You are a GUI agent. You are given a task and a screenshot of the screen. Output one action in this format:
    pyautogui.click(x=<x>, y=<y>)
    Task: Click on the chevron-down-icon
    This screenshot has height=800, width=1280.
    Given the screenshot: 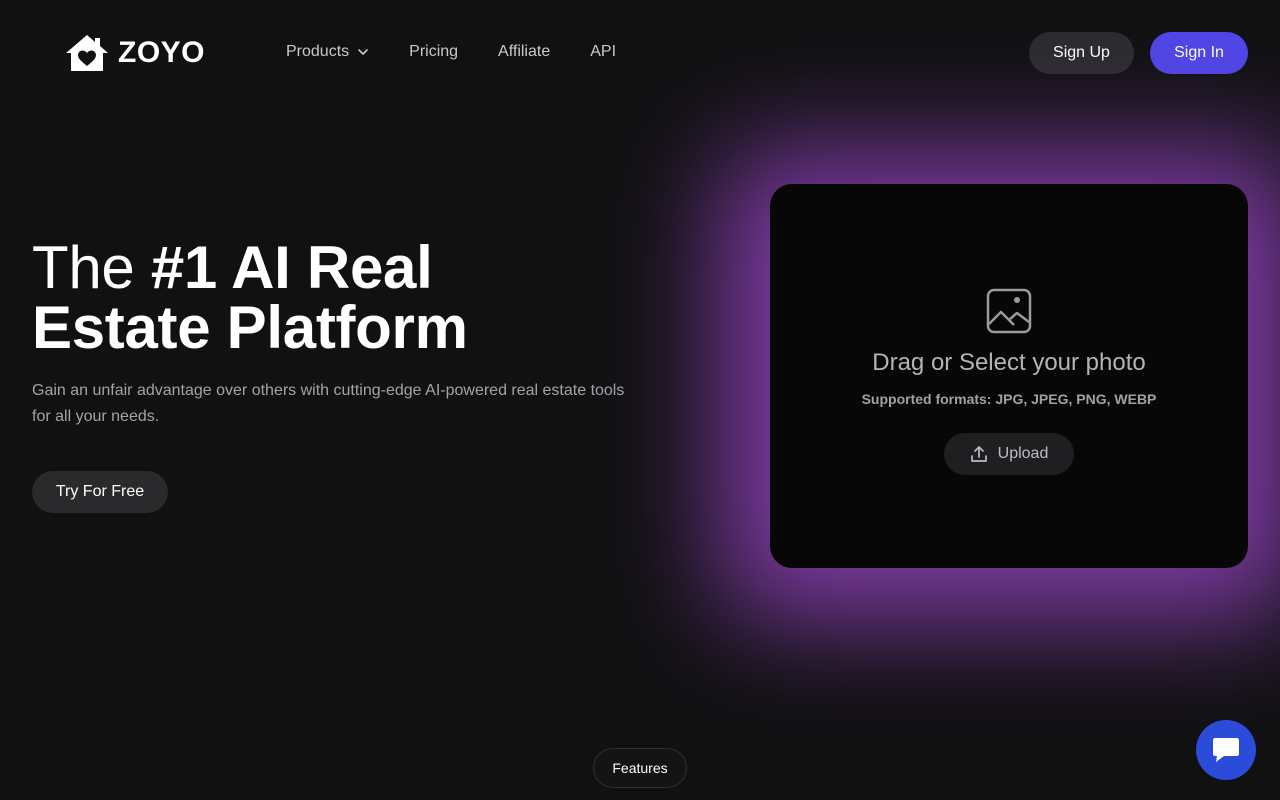 What is the action you would take?
    pyautogui.click(x=363, y=52)
    